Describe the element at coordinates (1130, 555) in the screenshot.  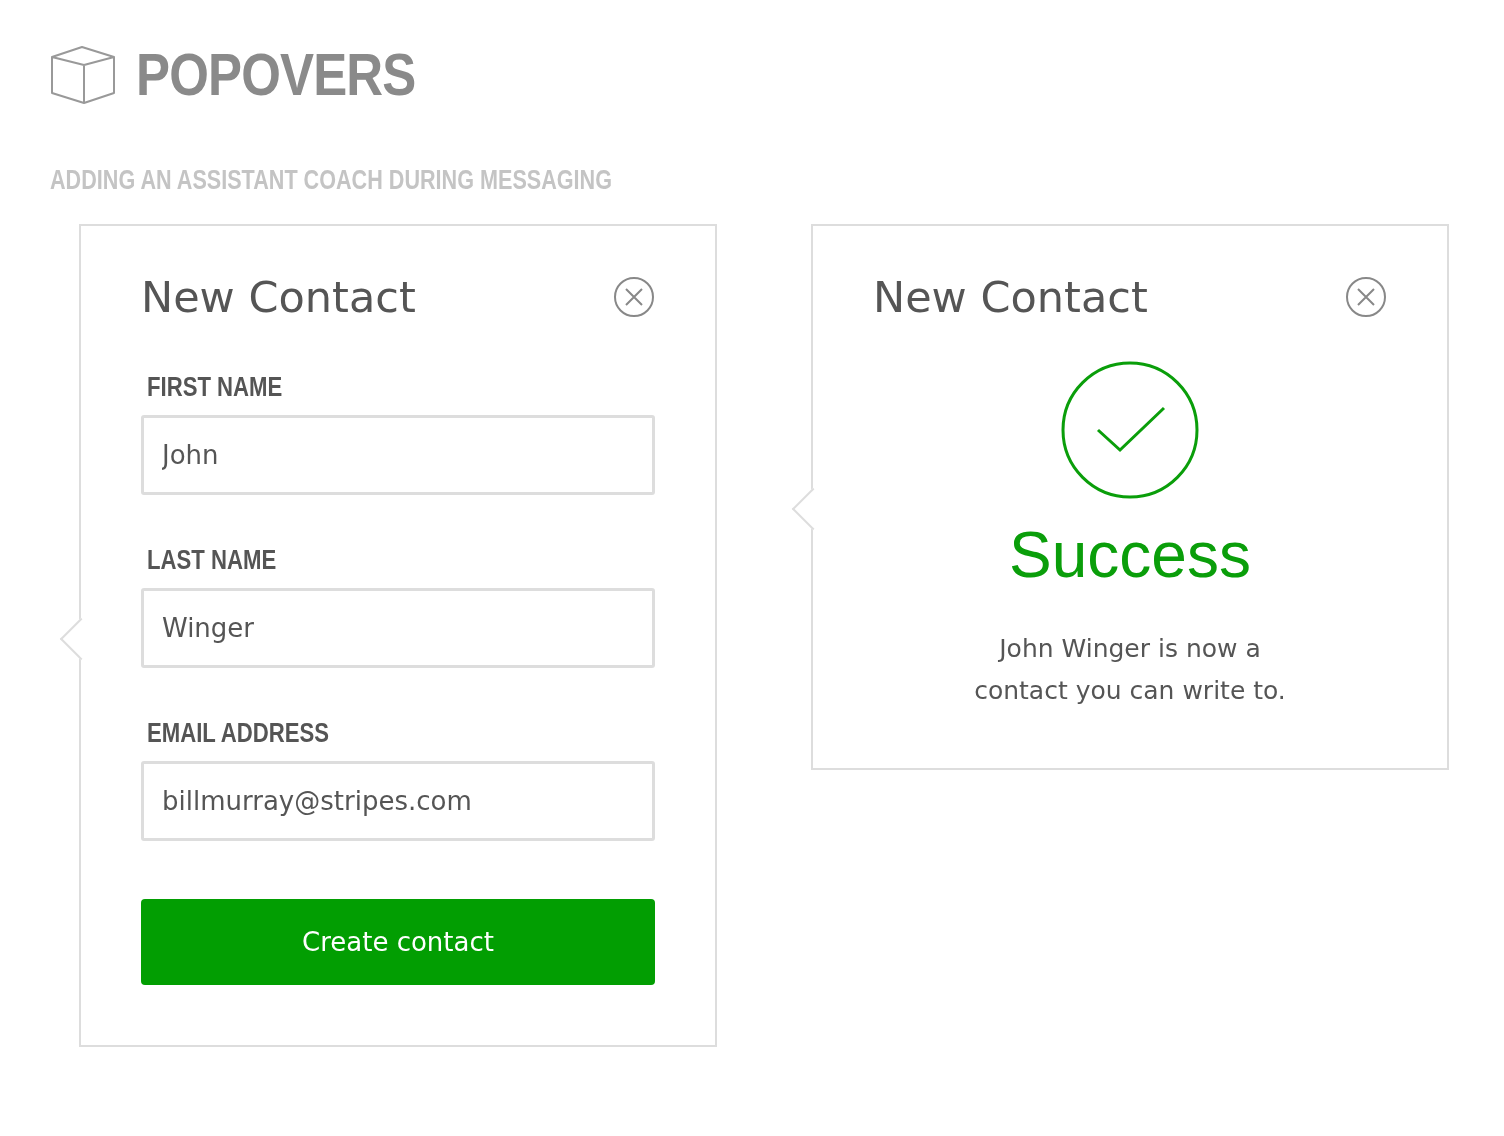
I see `success-heading: Success` at that location.